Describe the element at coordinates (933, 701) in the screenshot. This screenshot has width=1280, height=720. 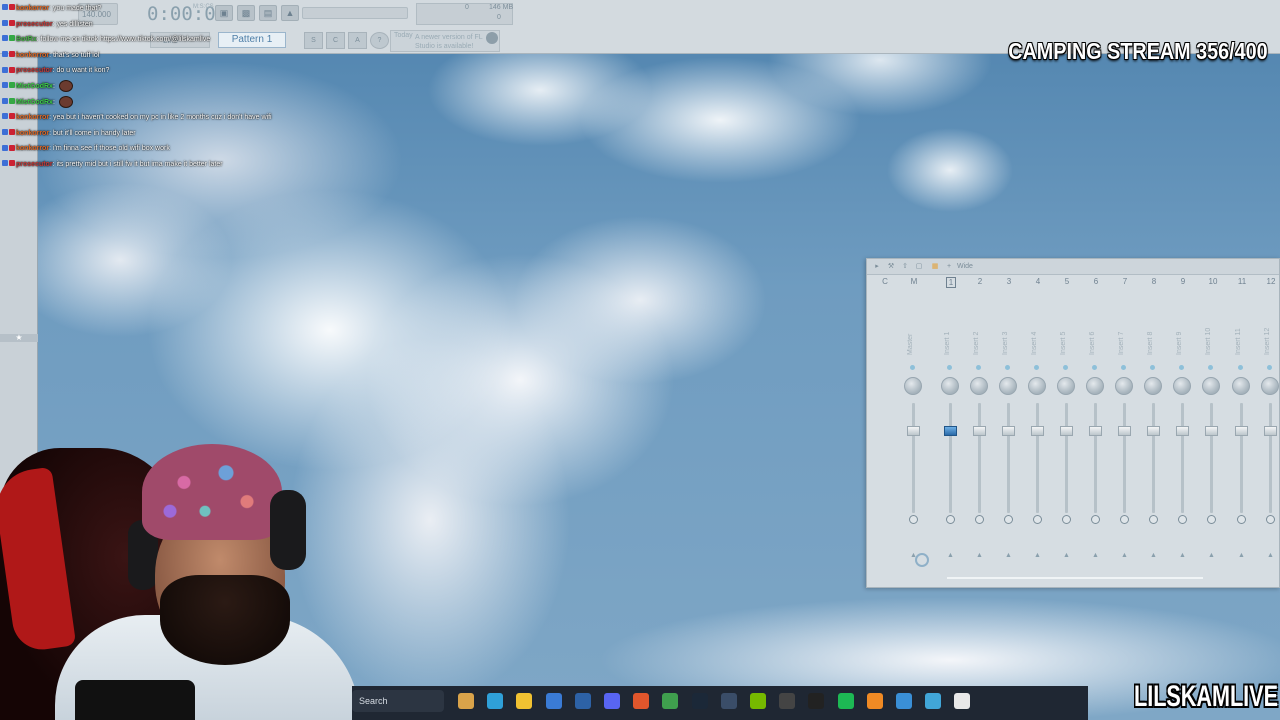
I see `photos-icon` at that location.